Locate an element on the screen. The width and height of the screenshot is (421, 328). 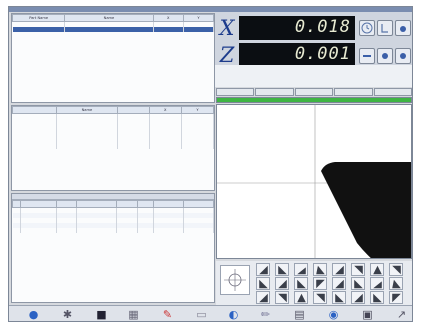
trash-icon: ▣ is located at coordinates (367, 314).